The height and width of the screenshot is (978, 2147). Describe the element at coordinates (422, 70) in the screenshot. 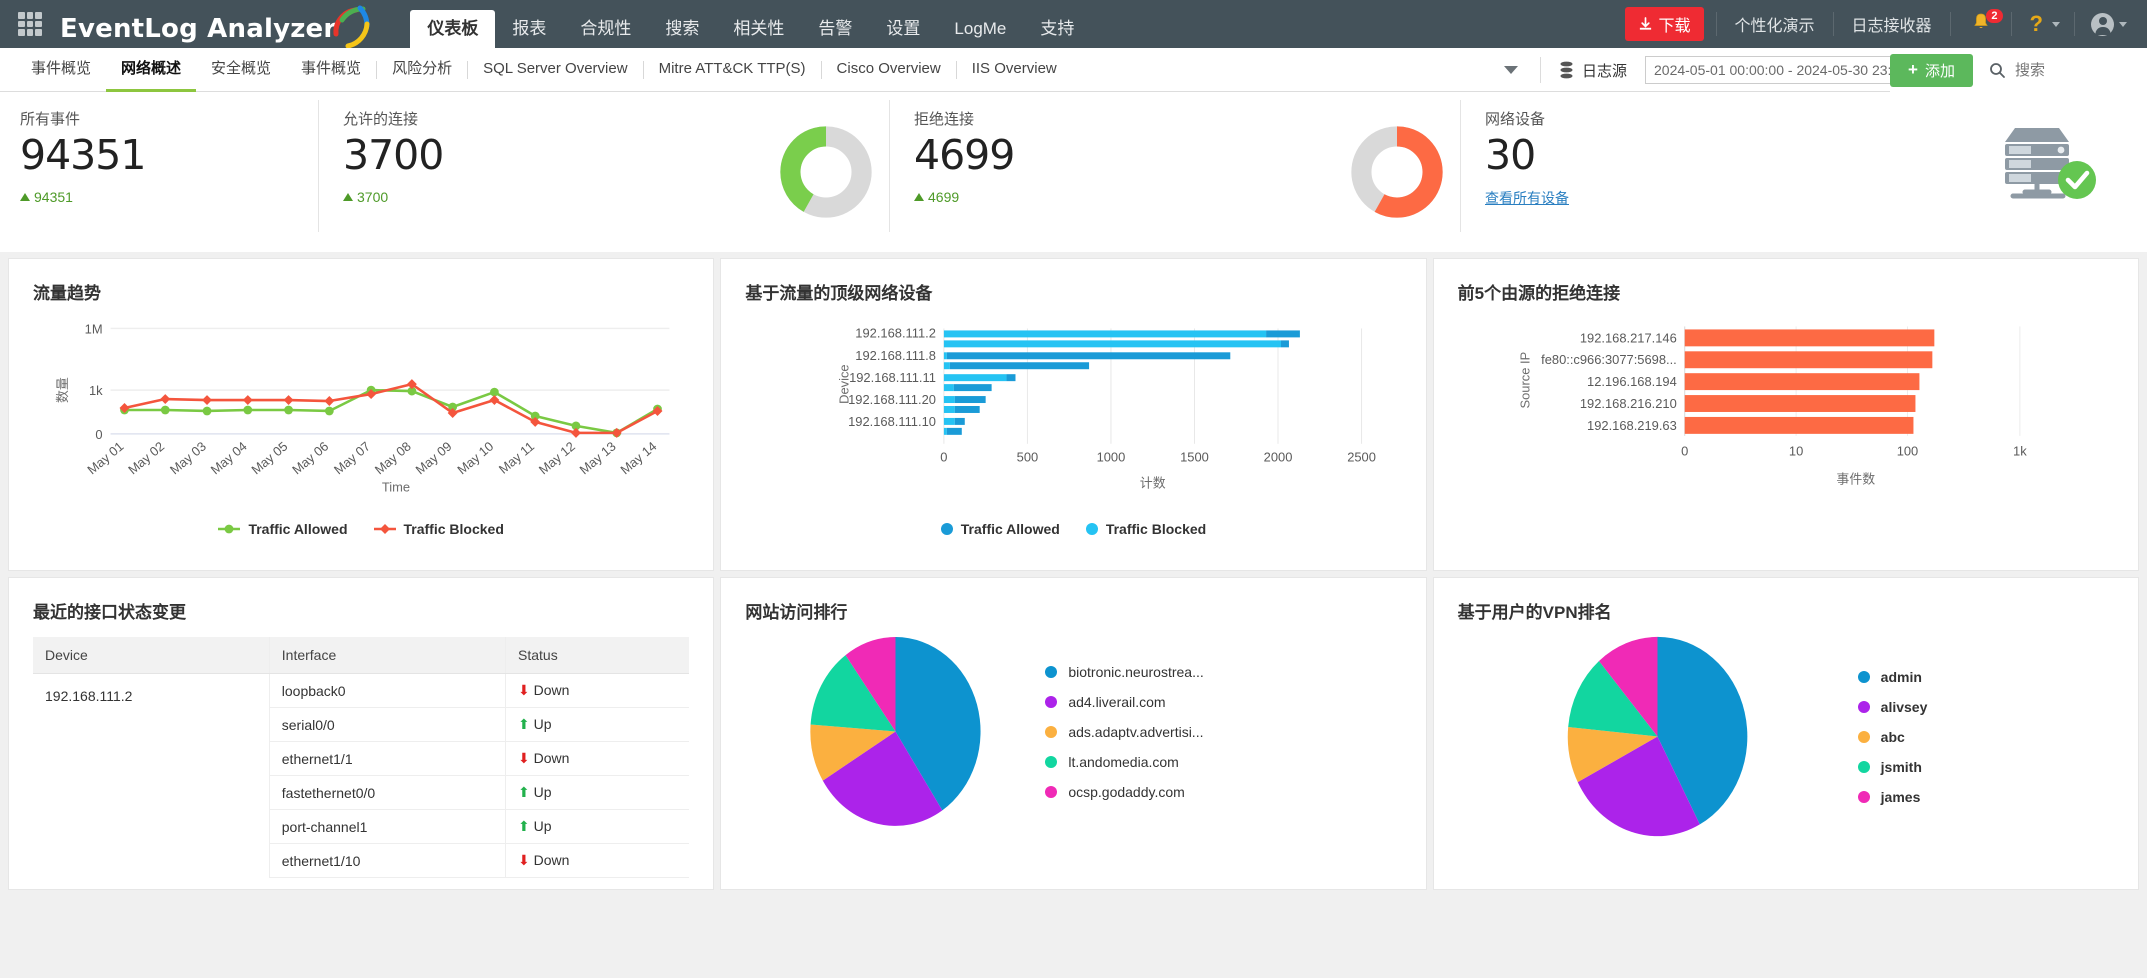

I see `tab-risk-analysis: 风险分析` at that location.